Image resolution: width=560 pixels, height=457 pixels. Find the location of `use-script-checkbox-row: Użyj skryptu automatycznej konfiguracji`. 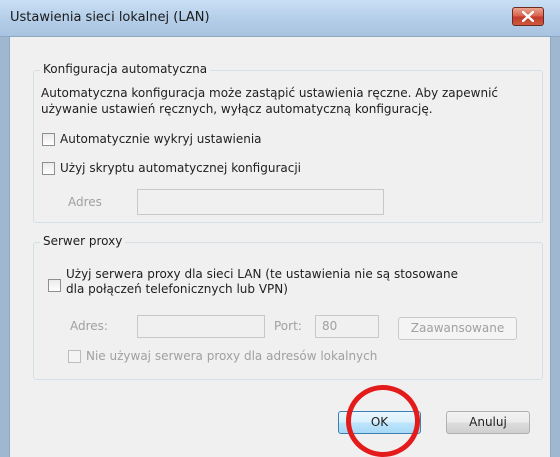

use-script-checkbox-row: Użyj skryptu automatycznej konfiguracji is located at coordinates (171, 168).